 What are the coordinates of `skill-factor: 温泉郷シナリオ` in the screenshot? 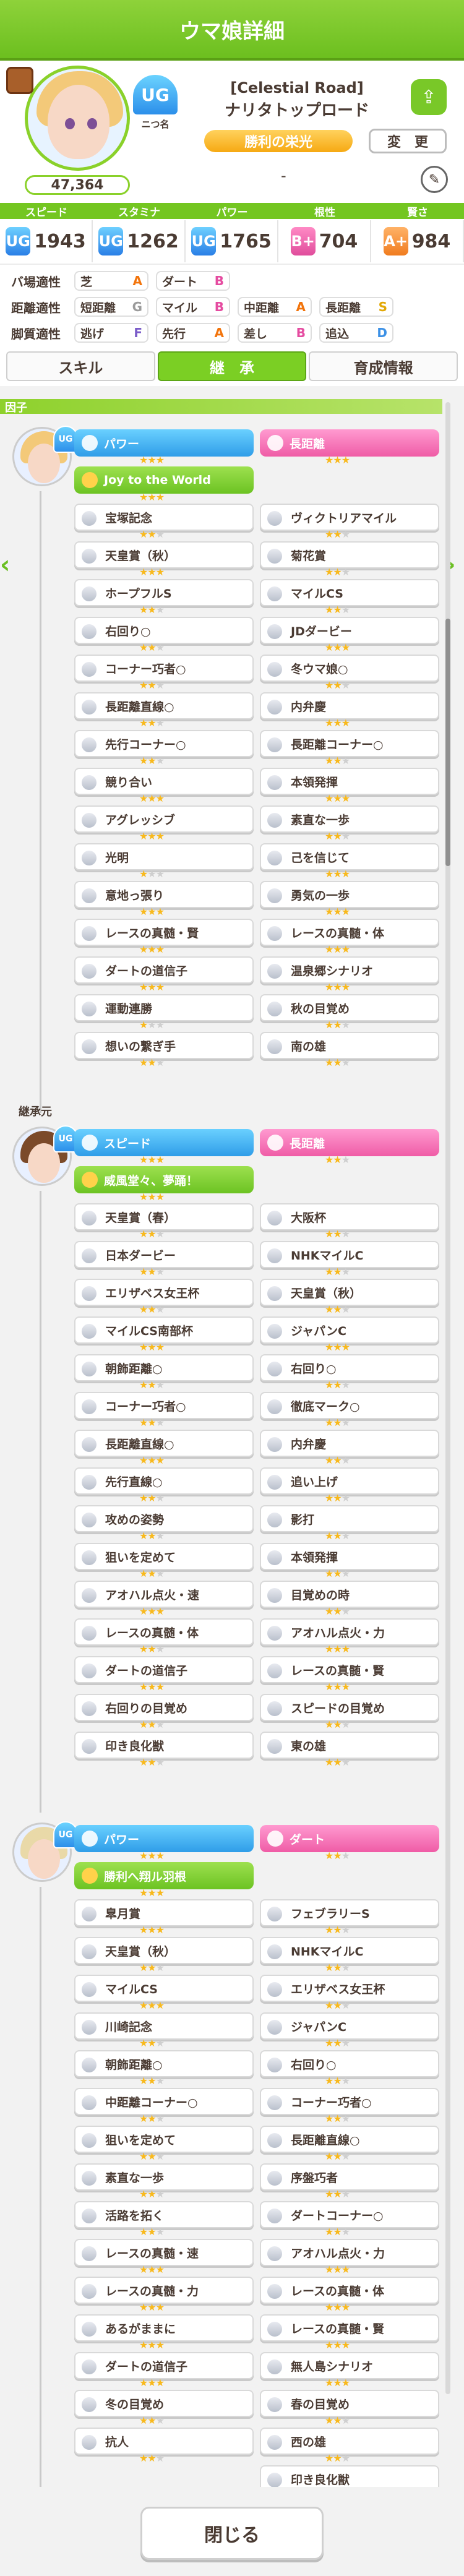 It's located at (349, 970).